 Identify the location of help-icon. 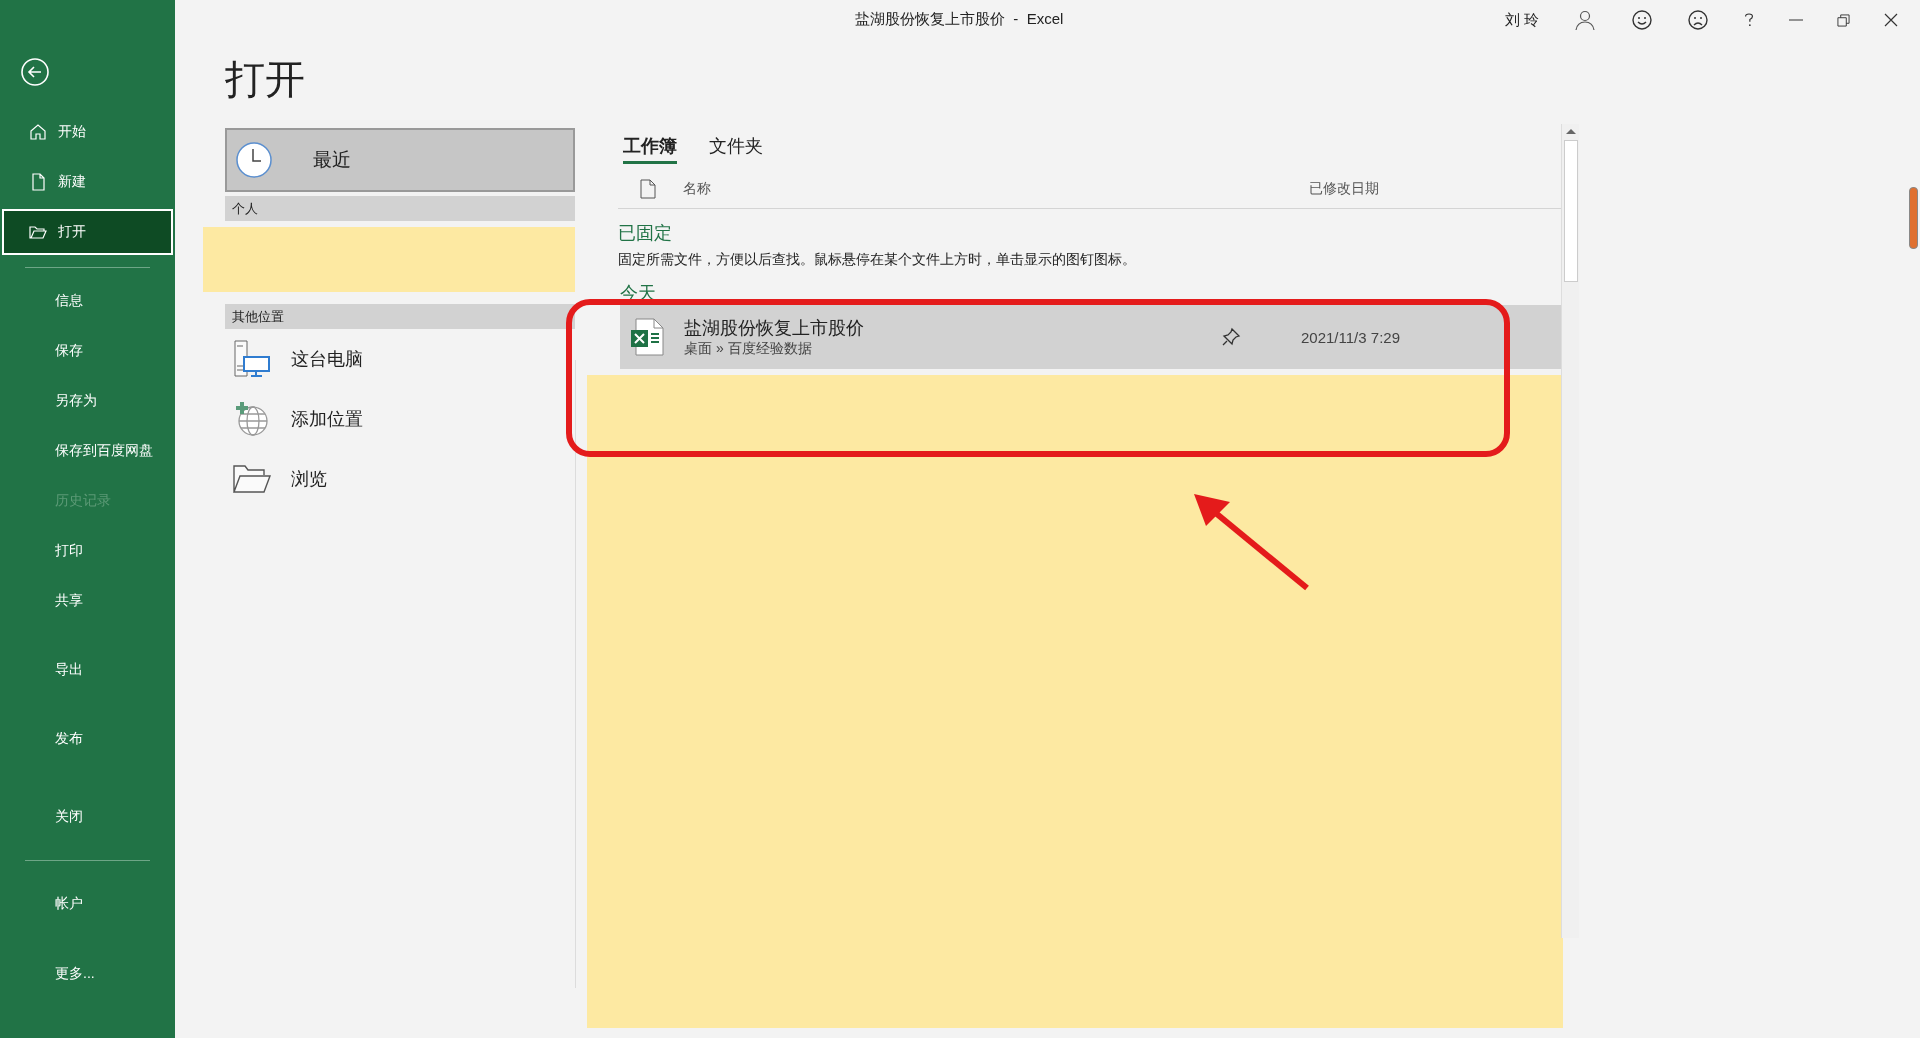
(1749, 20).